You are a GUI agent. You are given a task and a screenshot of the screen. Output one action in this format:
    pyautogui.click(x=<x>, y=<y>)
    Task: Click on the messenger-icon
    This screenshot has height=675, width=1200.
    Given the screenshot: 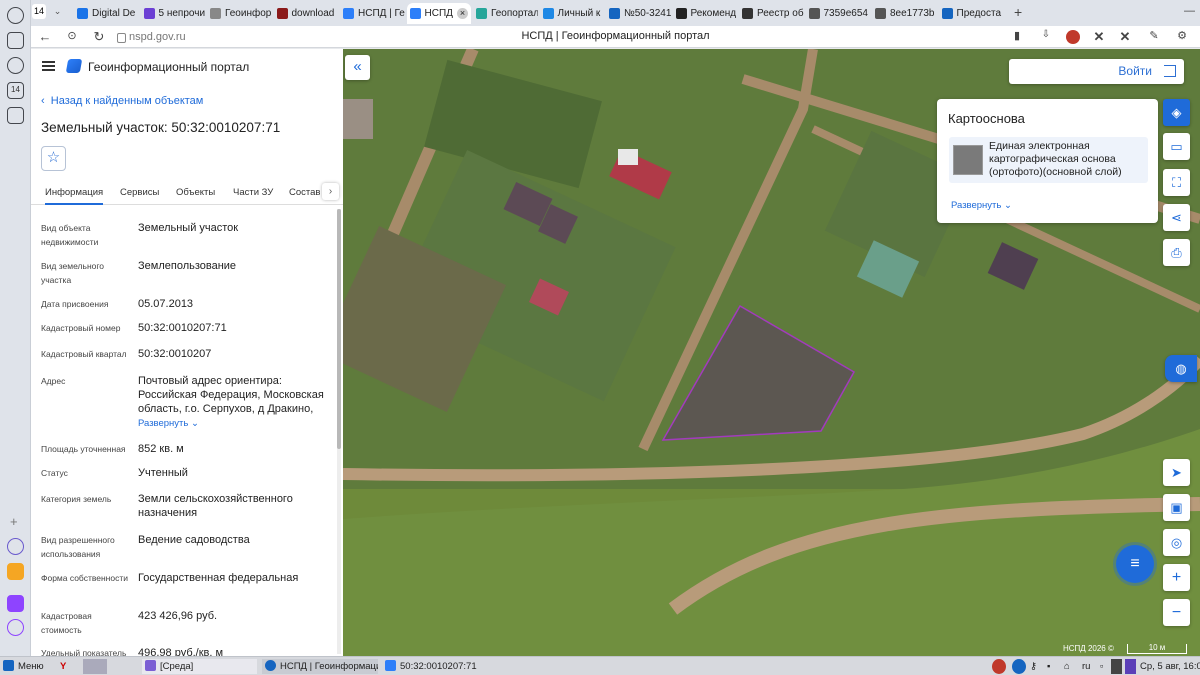 What is the action you would take?
    pyautogui.click(x=15, y=603)
    